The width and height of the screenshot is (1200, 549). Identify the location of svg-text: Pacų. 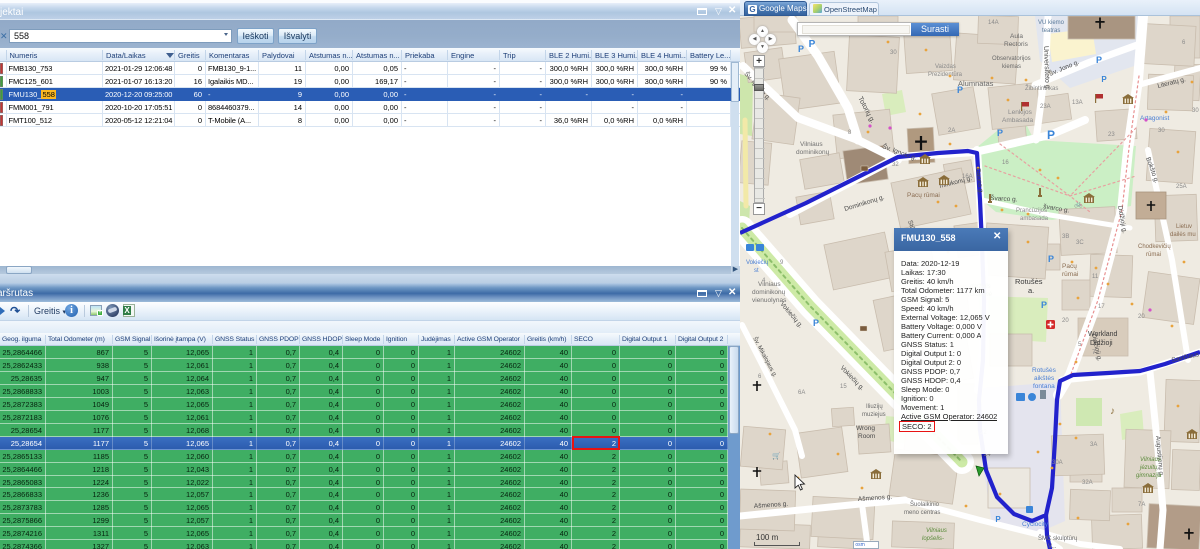
(1069, 266).